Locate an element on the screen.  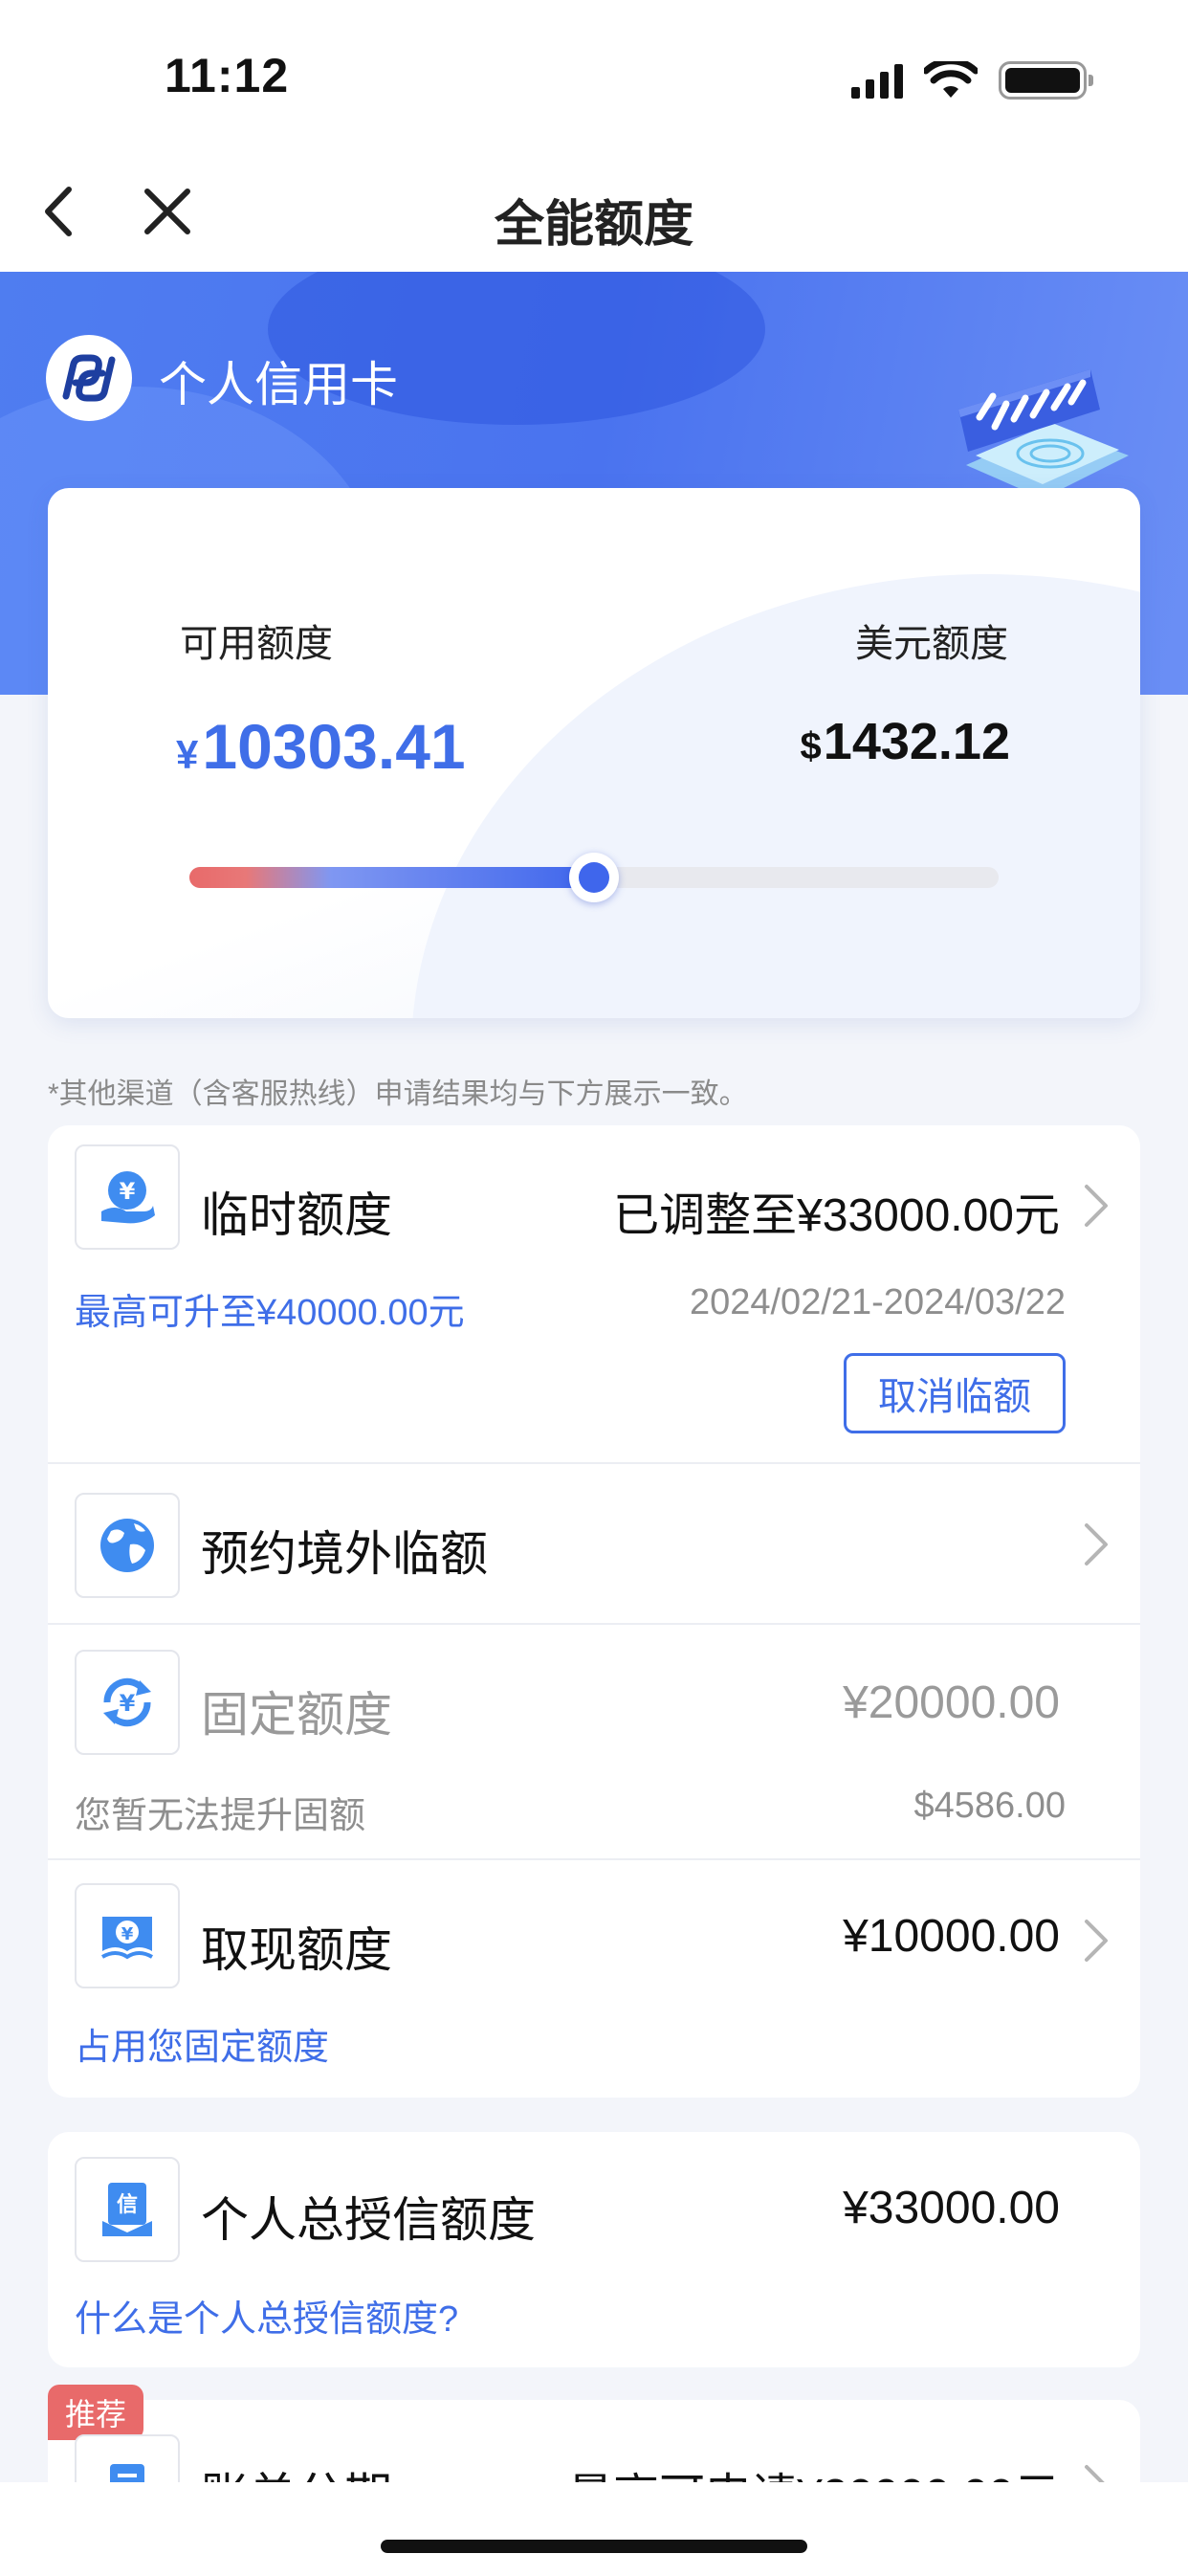
globe-icon is located at coordinates (127, 1545).